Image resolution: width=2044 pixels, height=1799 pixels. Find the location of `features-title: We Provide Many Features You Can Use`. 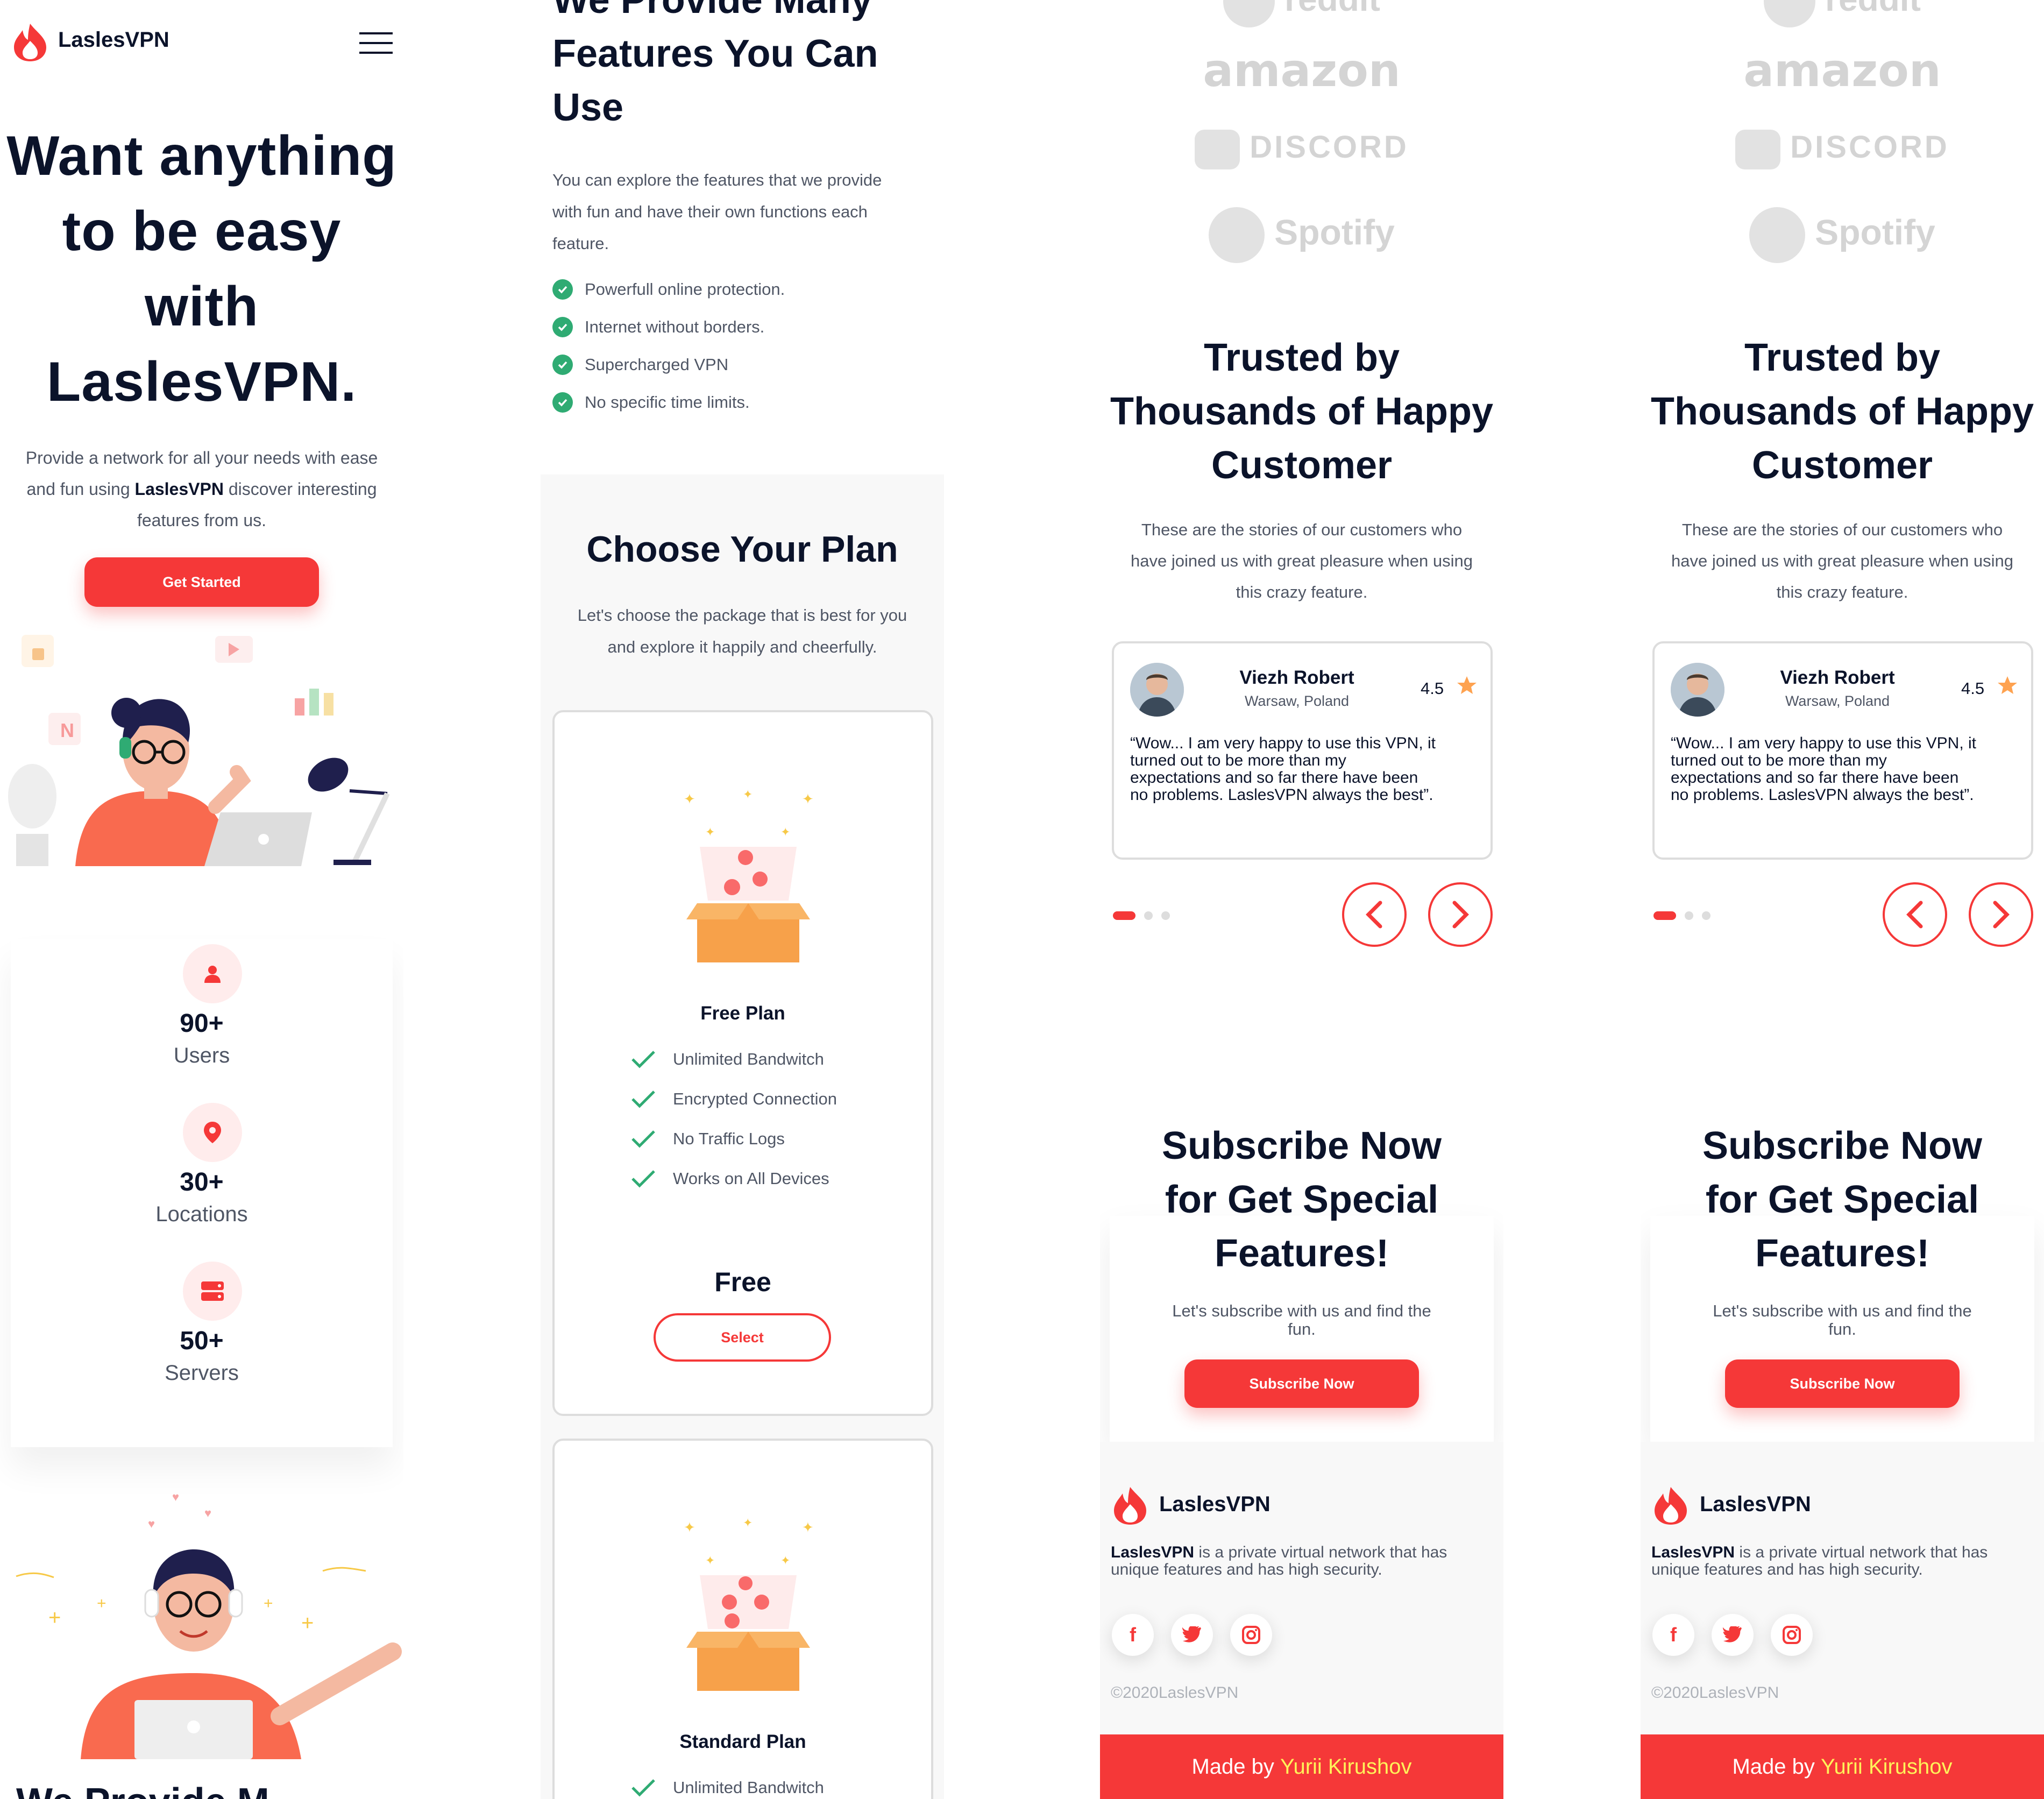

features-title: We Provide Many Features You Can Use is located at coordinates (746, 67).